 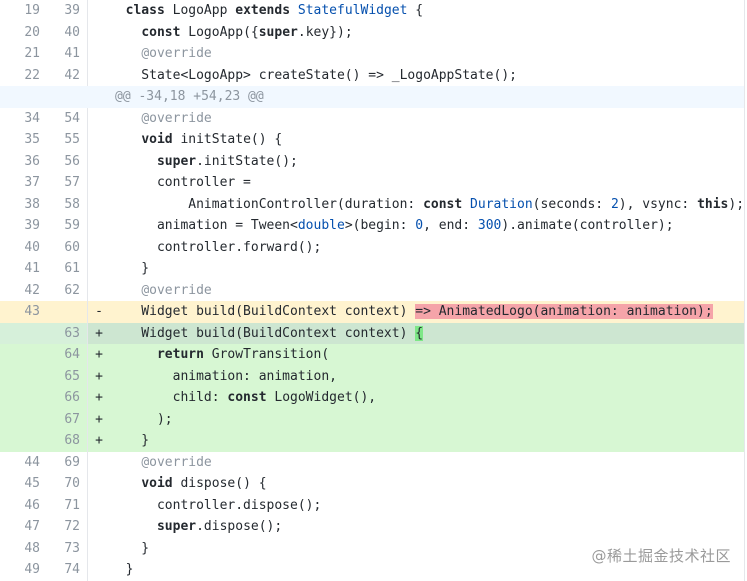 I want to click on code-text: super.initState();, so click(x=227, y=161).